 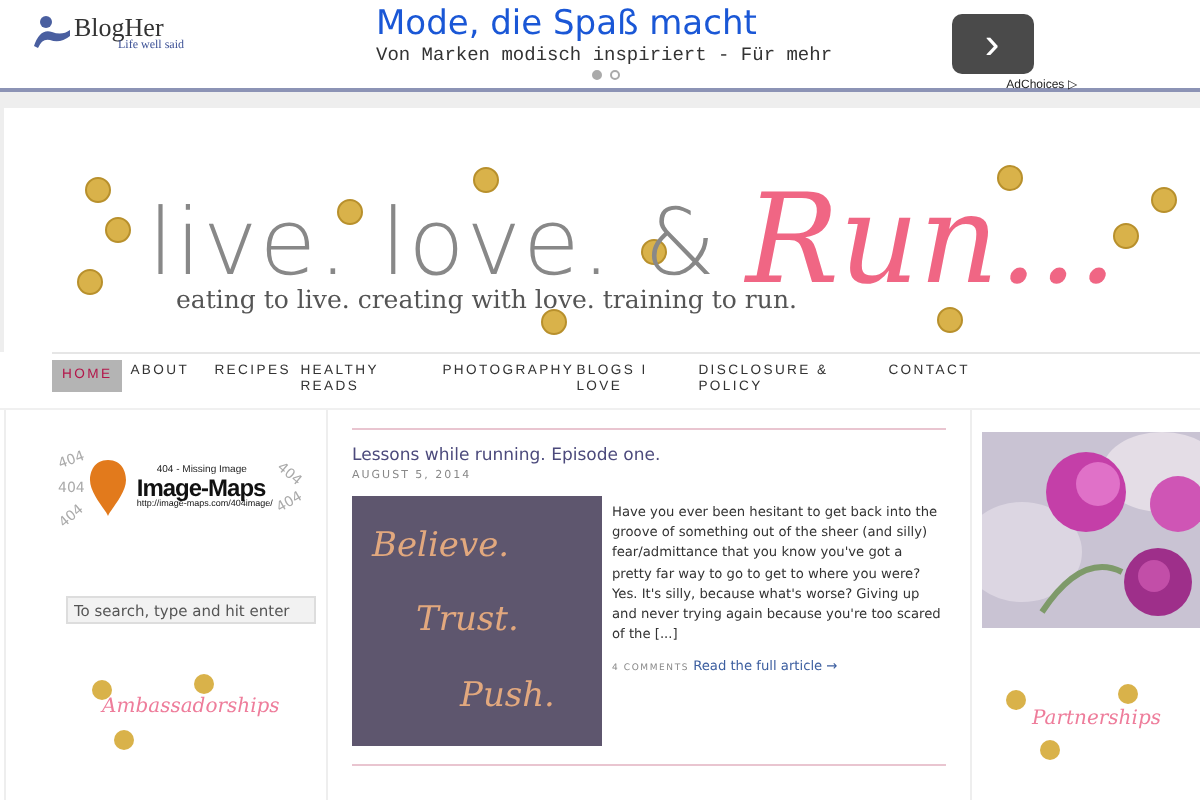 What do you see at coordinates (605, 55) in the screenshot?
I see `ad-text: Von Marken modisch inspiriert - Für mehr` at bounding box center [605, 55].